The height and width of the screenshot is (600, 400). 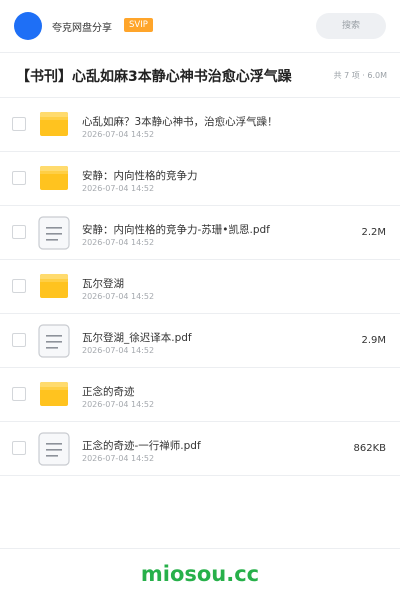 I want to click on svip-badge: SVIP, so click(x=138, y=25).